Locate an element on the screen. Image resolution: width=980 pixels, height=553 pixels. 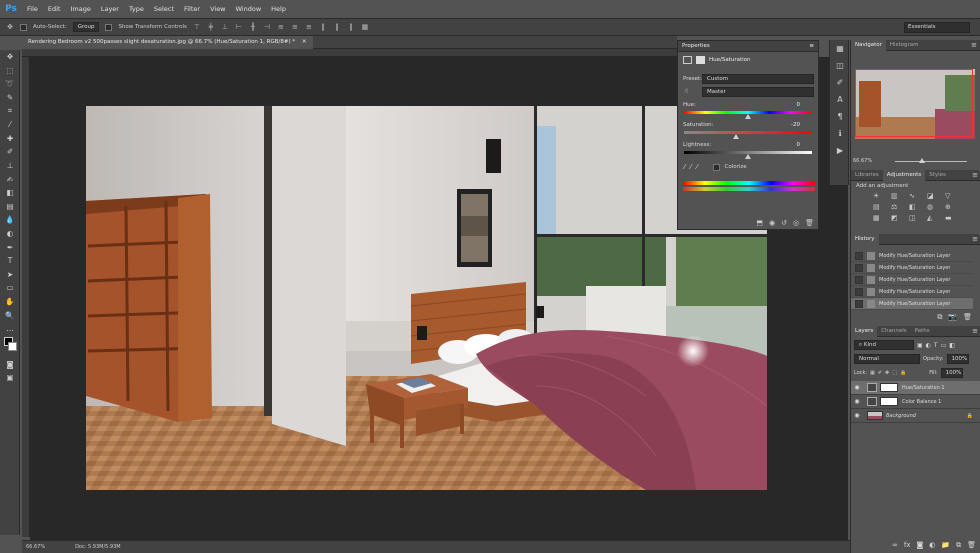
lock-position-icon: ✥ is located at coordinates (887, 373).